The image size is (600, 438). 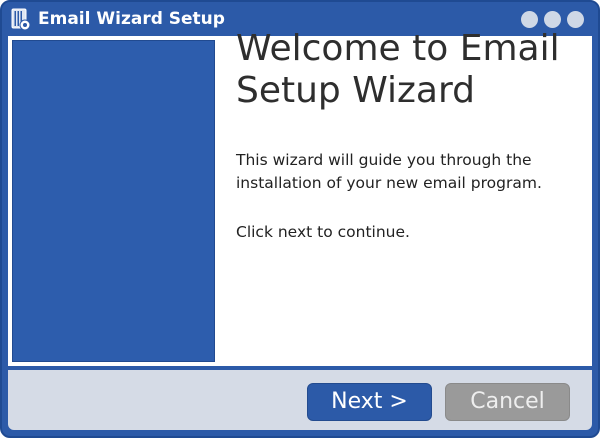 I want to click on button-bar: Next > Cancel, so click(x=300, y=400).